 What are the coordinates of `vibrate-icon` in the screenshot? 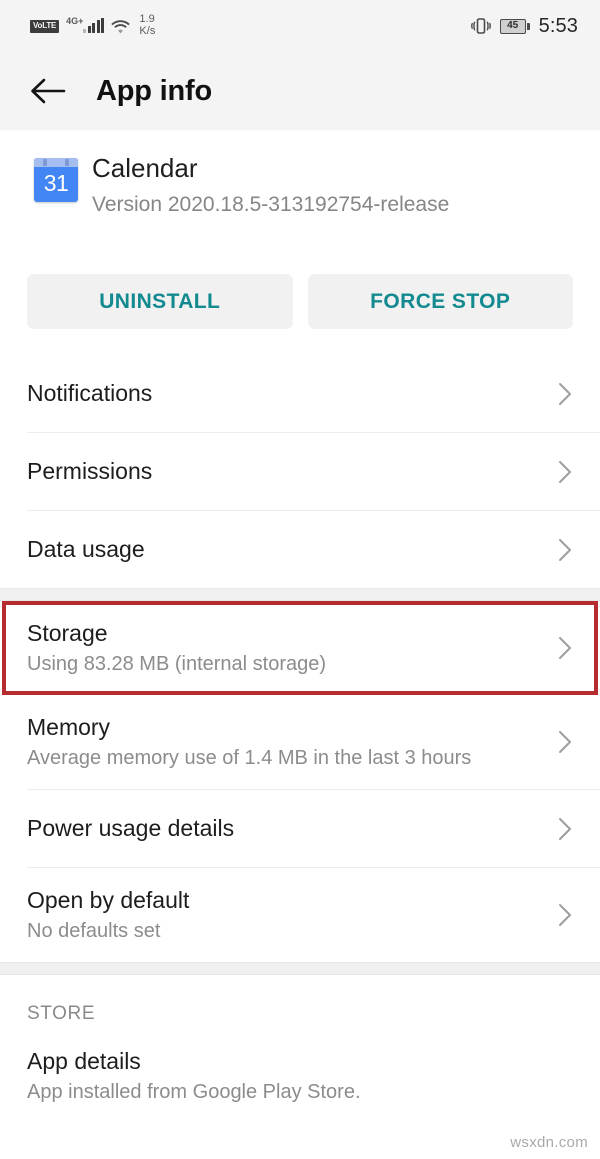 It's located at (480, 26).